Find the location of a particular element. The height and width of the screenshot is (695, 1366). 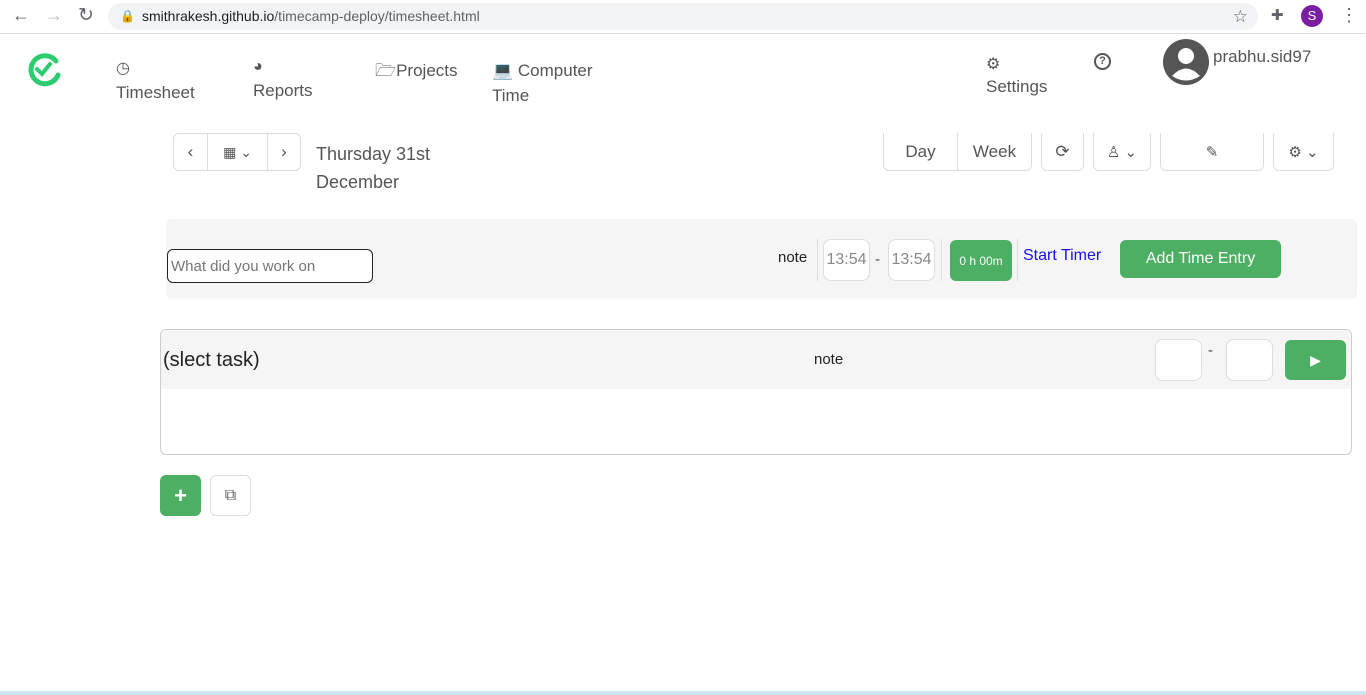

add-task-button: + is located at coordinates (180, 495).